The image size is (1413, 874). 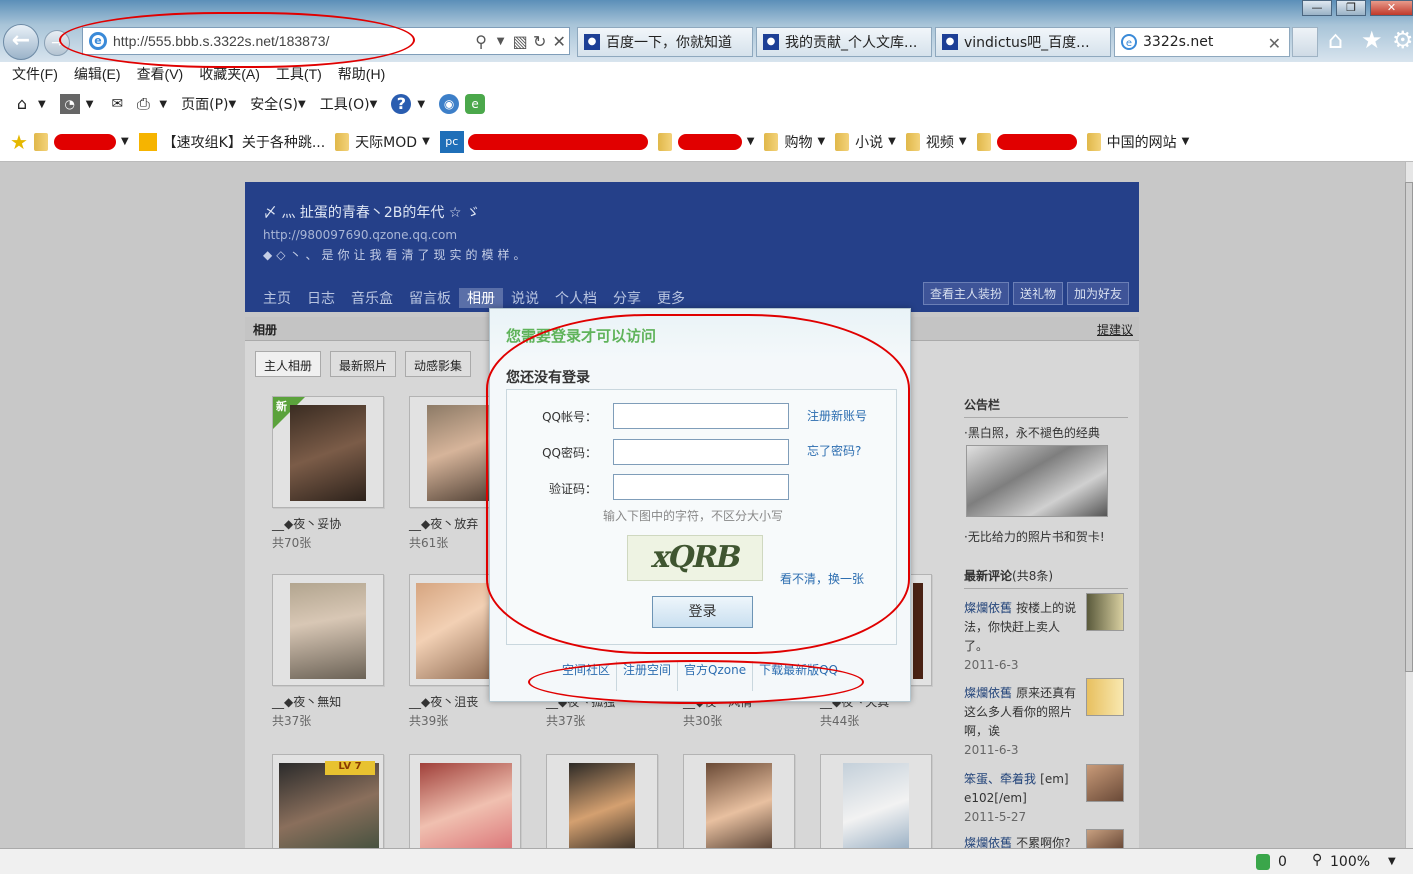 I want to click on address-url: http://555.bbb.s.3322s.net/183873/, so click(x=274, y=41).